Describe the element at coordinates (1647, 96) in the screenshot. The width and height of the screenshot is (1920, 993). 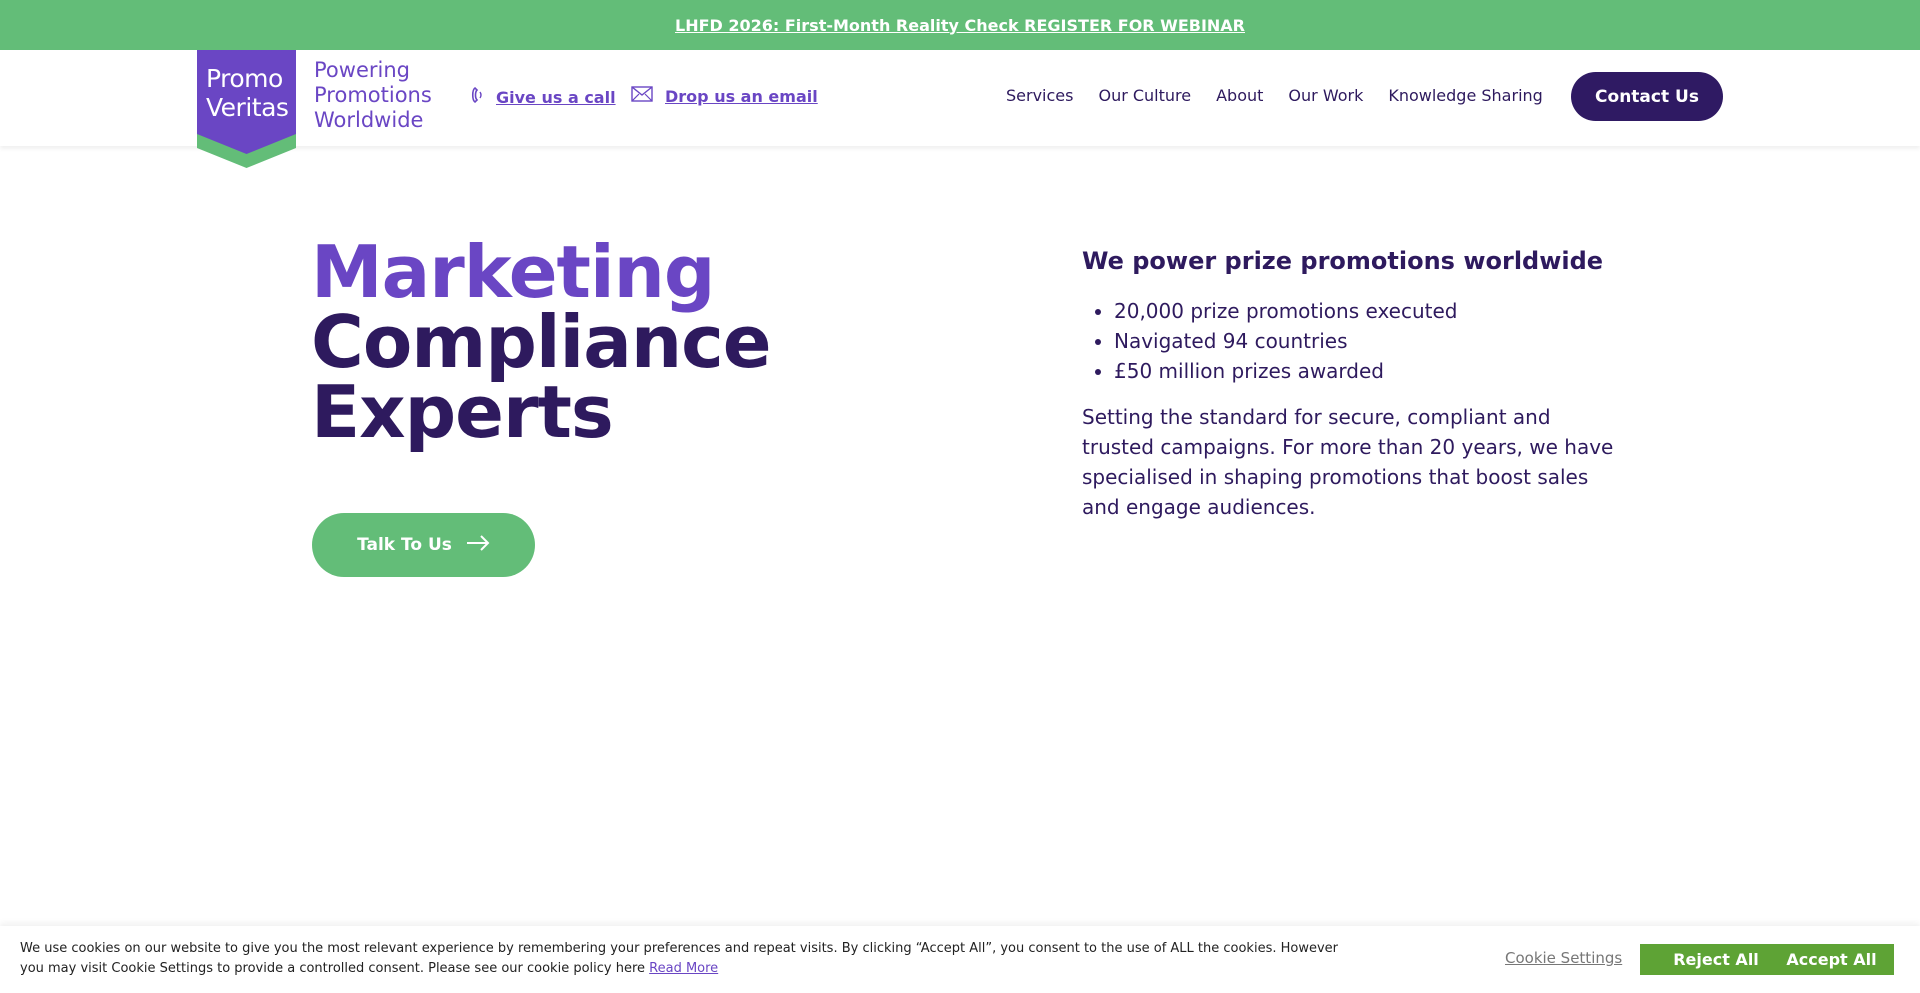
I see `contact-us-button: Contact Us` at that location.